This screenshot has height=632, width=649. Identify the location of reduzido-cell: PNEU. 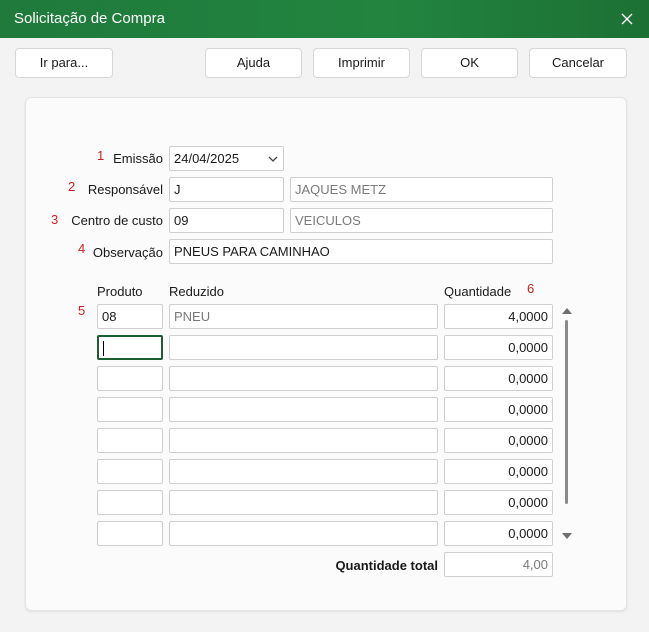
(303, 316).